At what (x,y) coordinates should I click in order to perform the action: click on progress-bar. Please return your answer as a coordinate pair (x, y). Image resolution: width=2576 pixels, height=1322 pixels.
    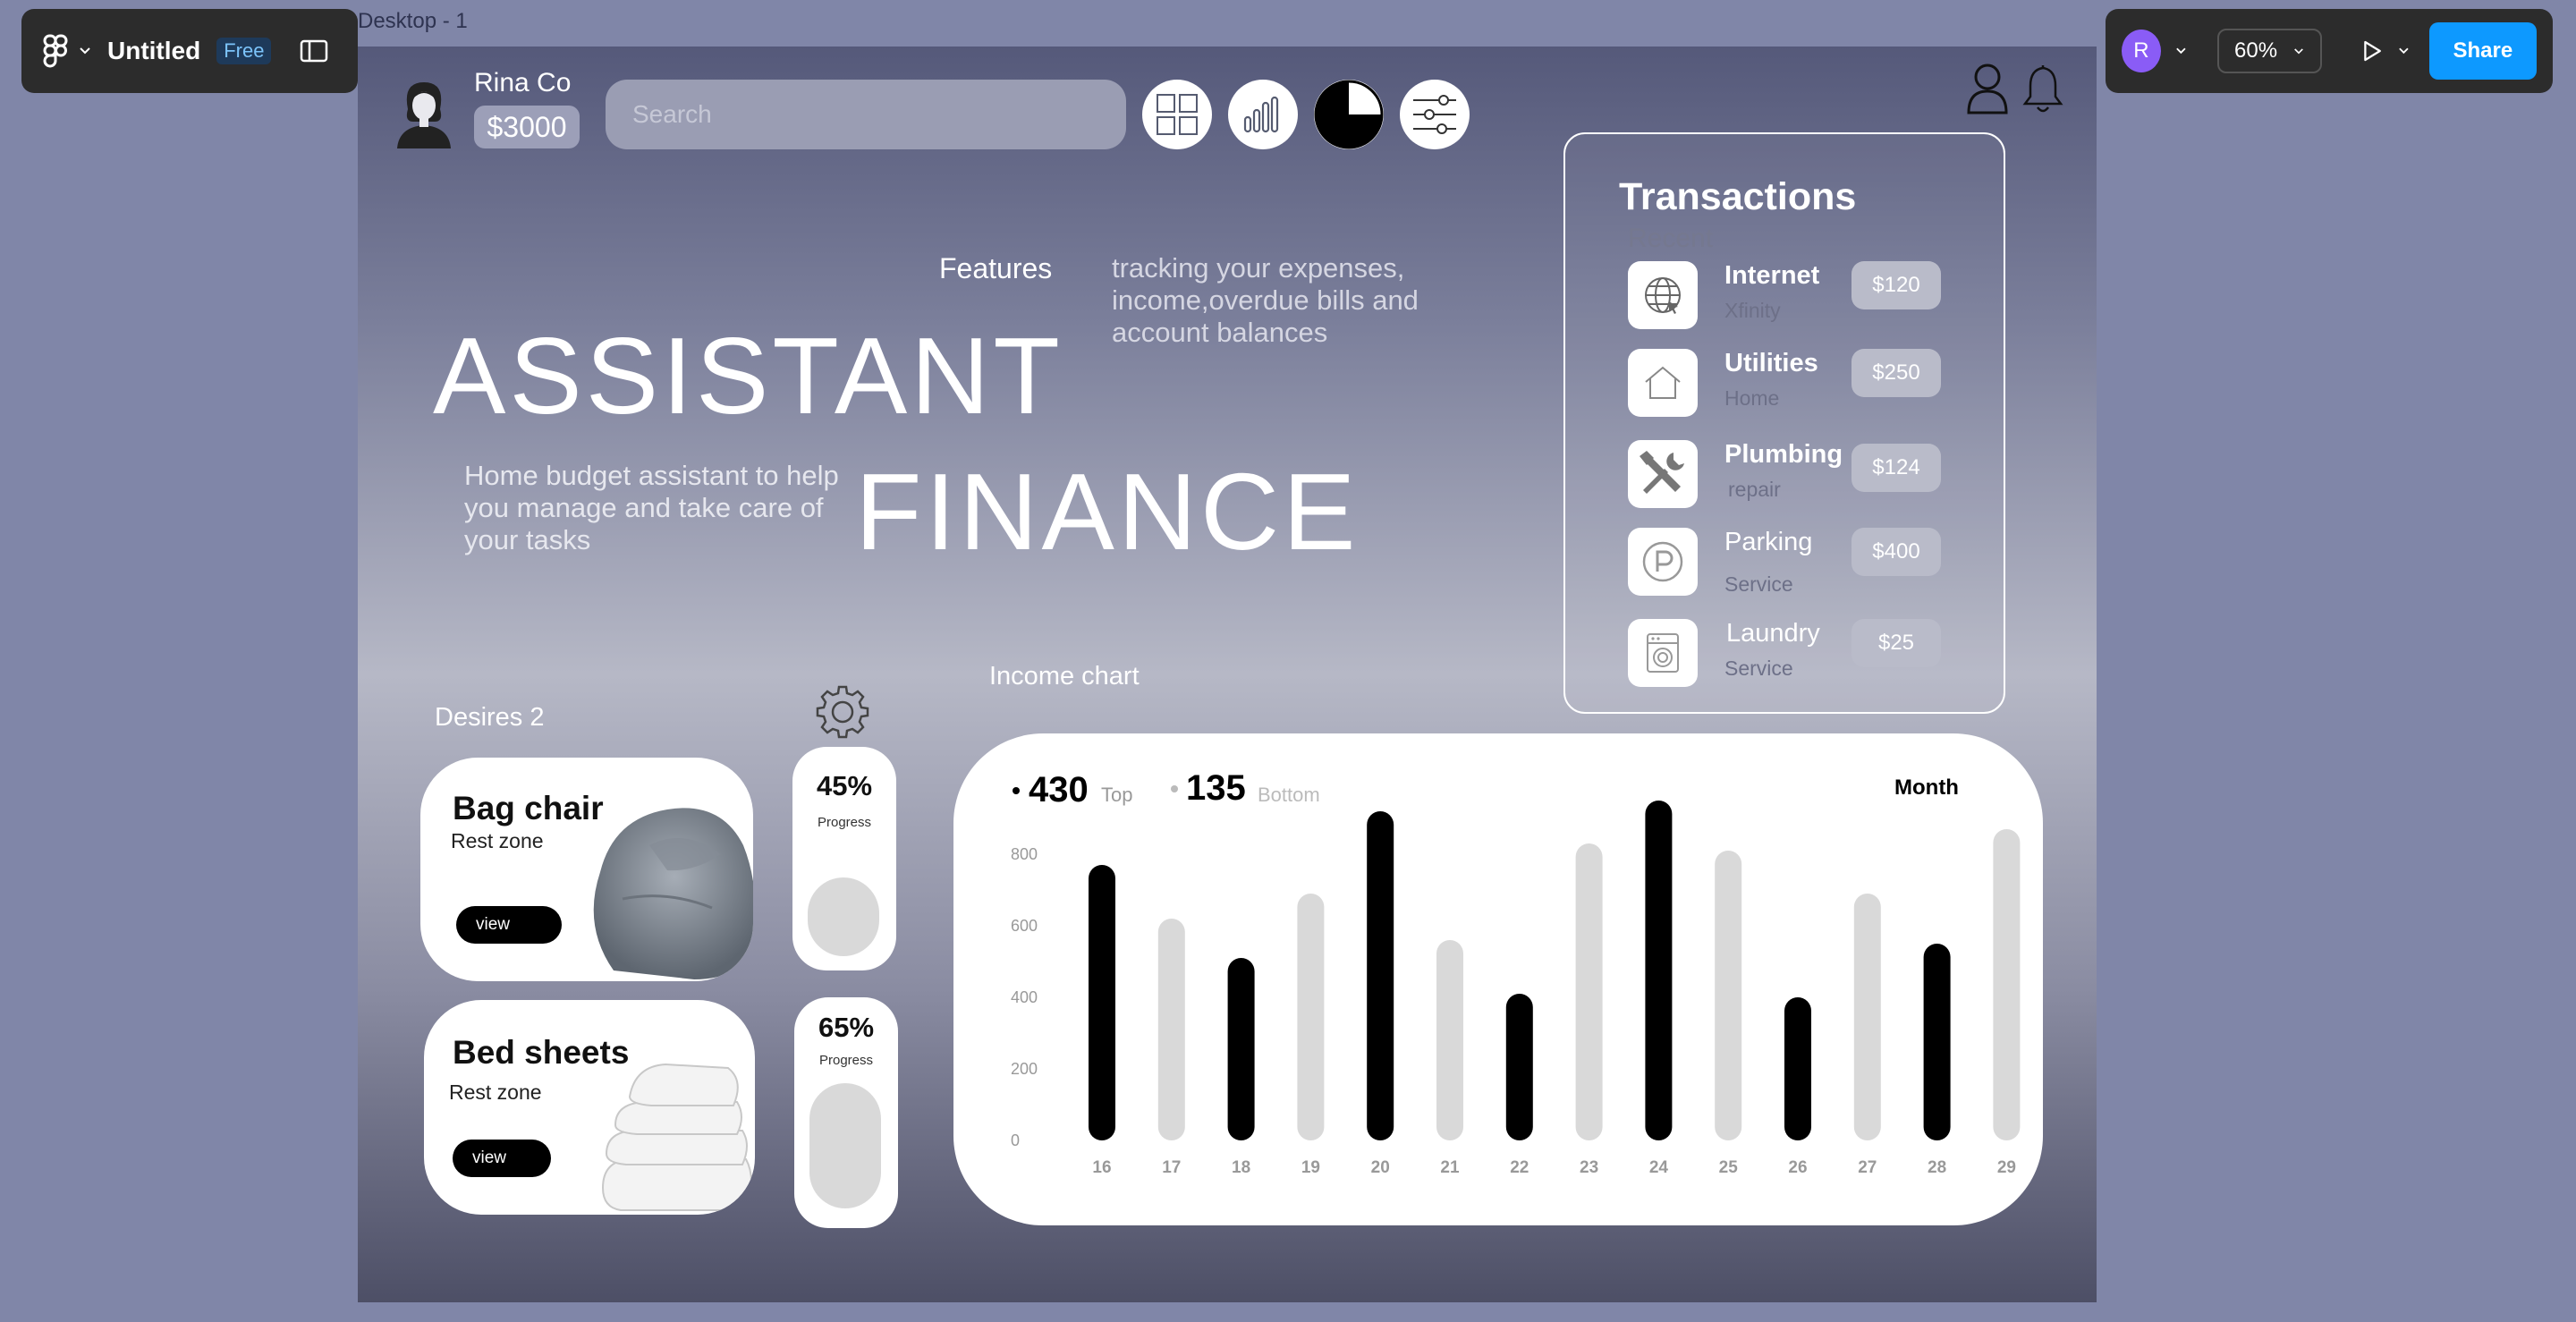
    Looking at the image, I should click on (845, 1145).